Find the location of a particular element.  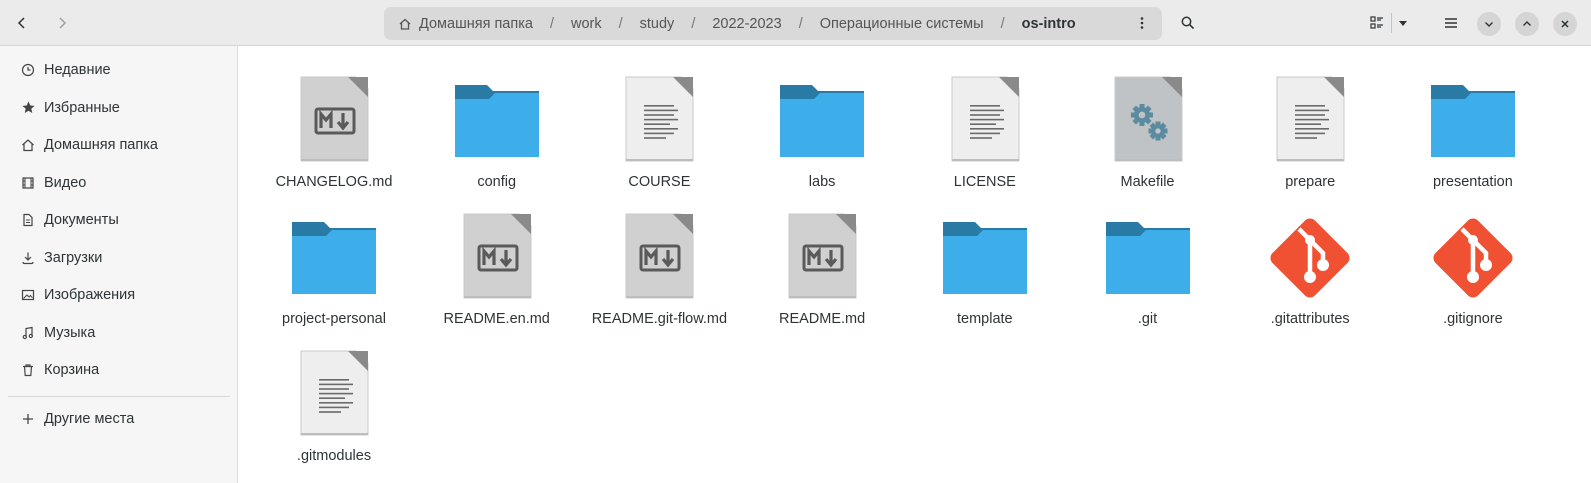

file-name: README.git-flow.md is located at coordinates (659, 319).